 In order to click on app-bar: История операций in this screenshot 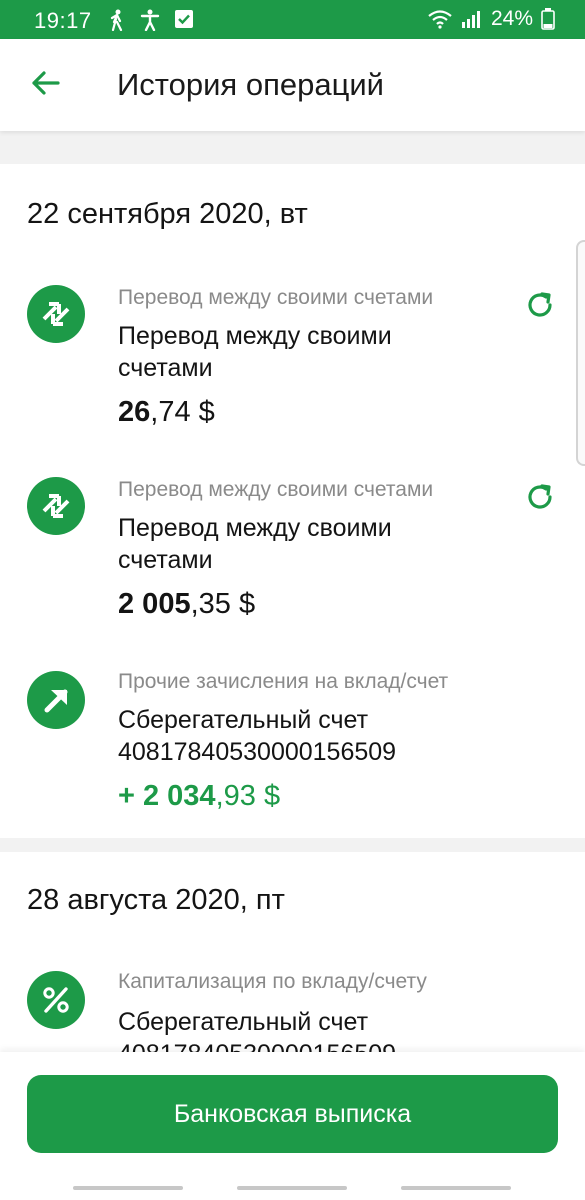, I will do `click(292, 85)`.